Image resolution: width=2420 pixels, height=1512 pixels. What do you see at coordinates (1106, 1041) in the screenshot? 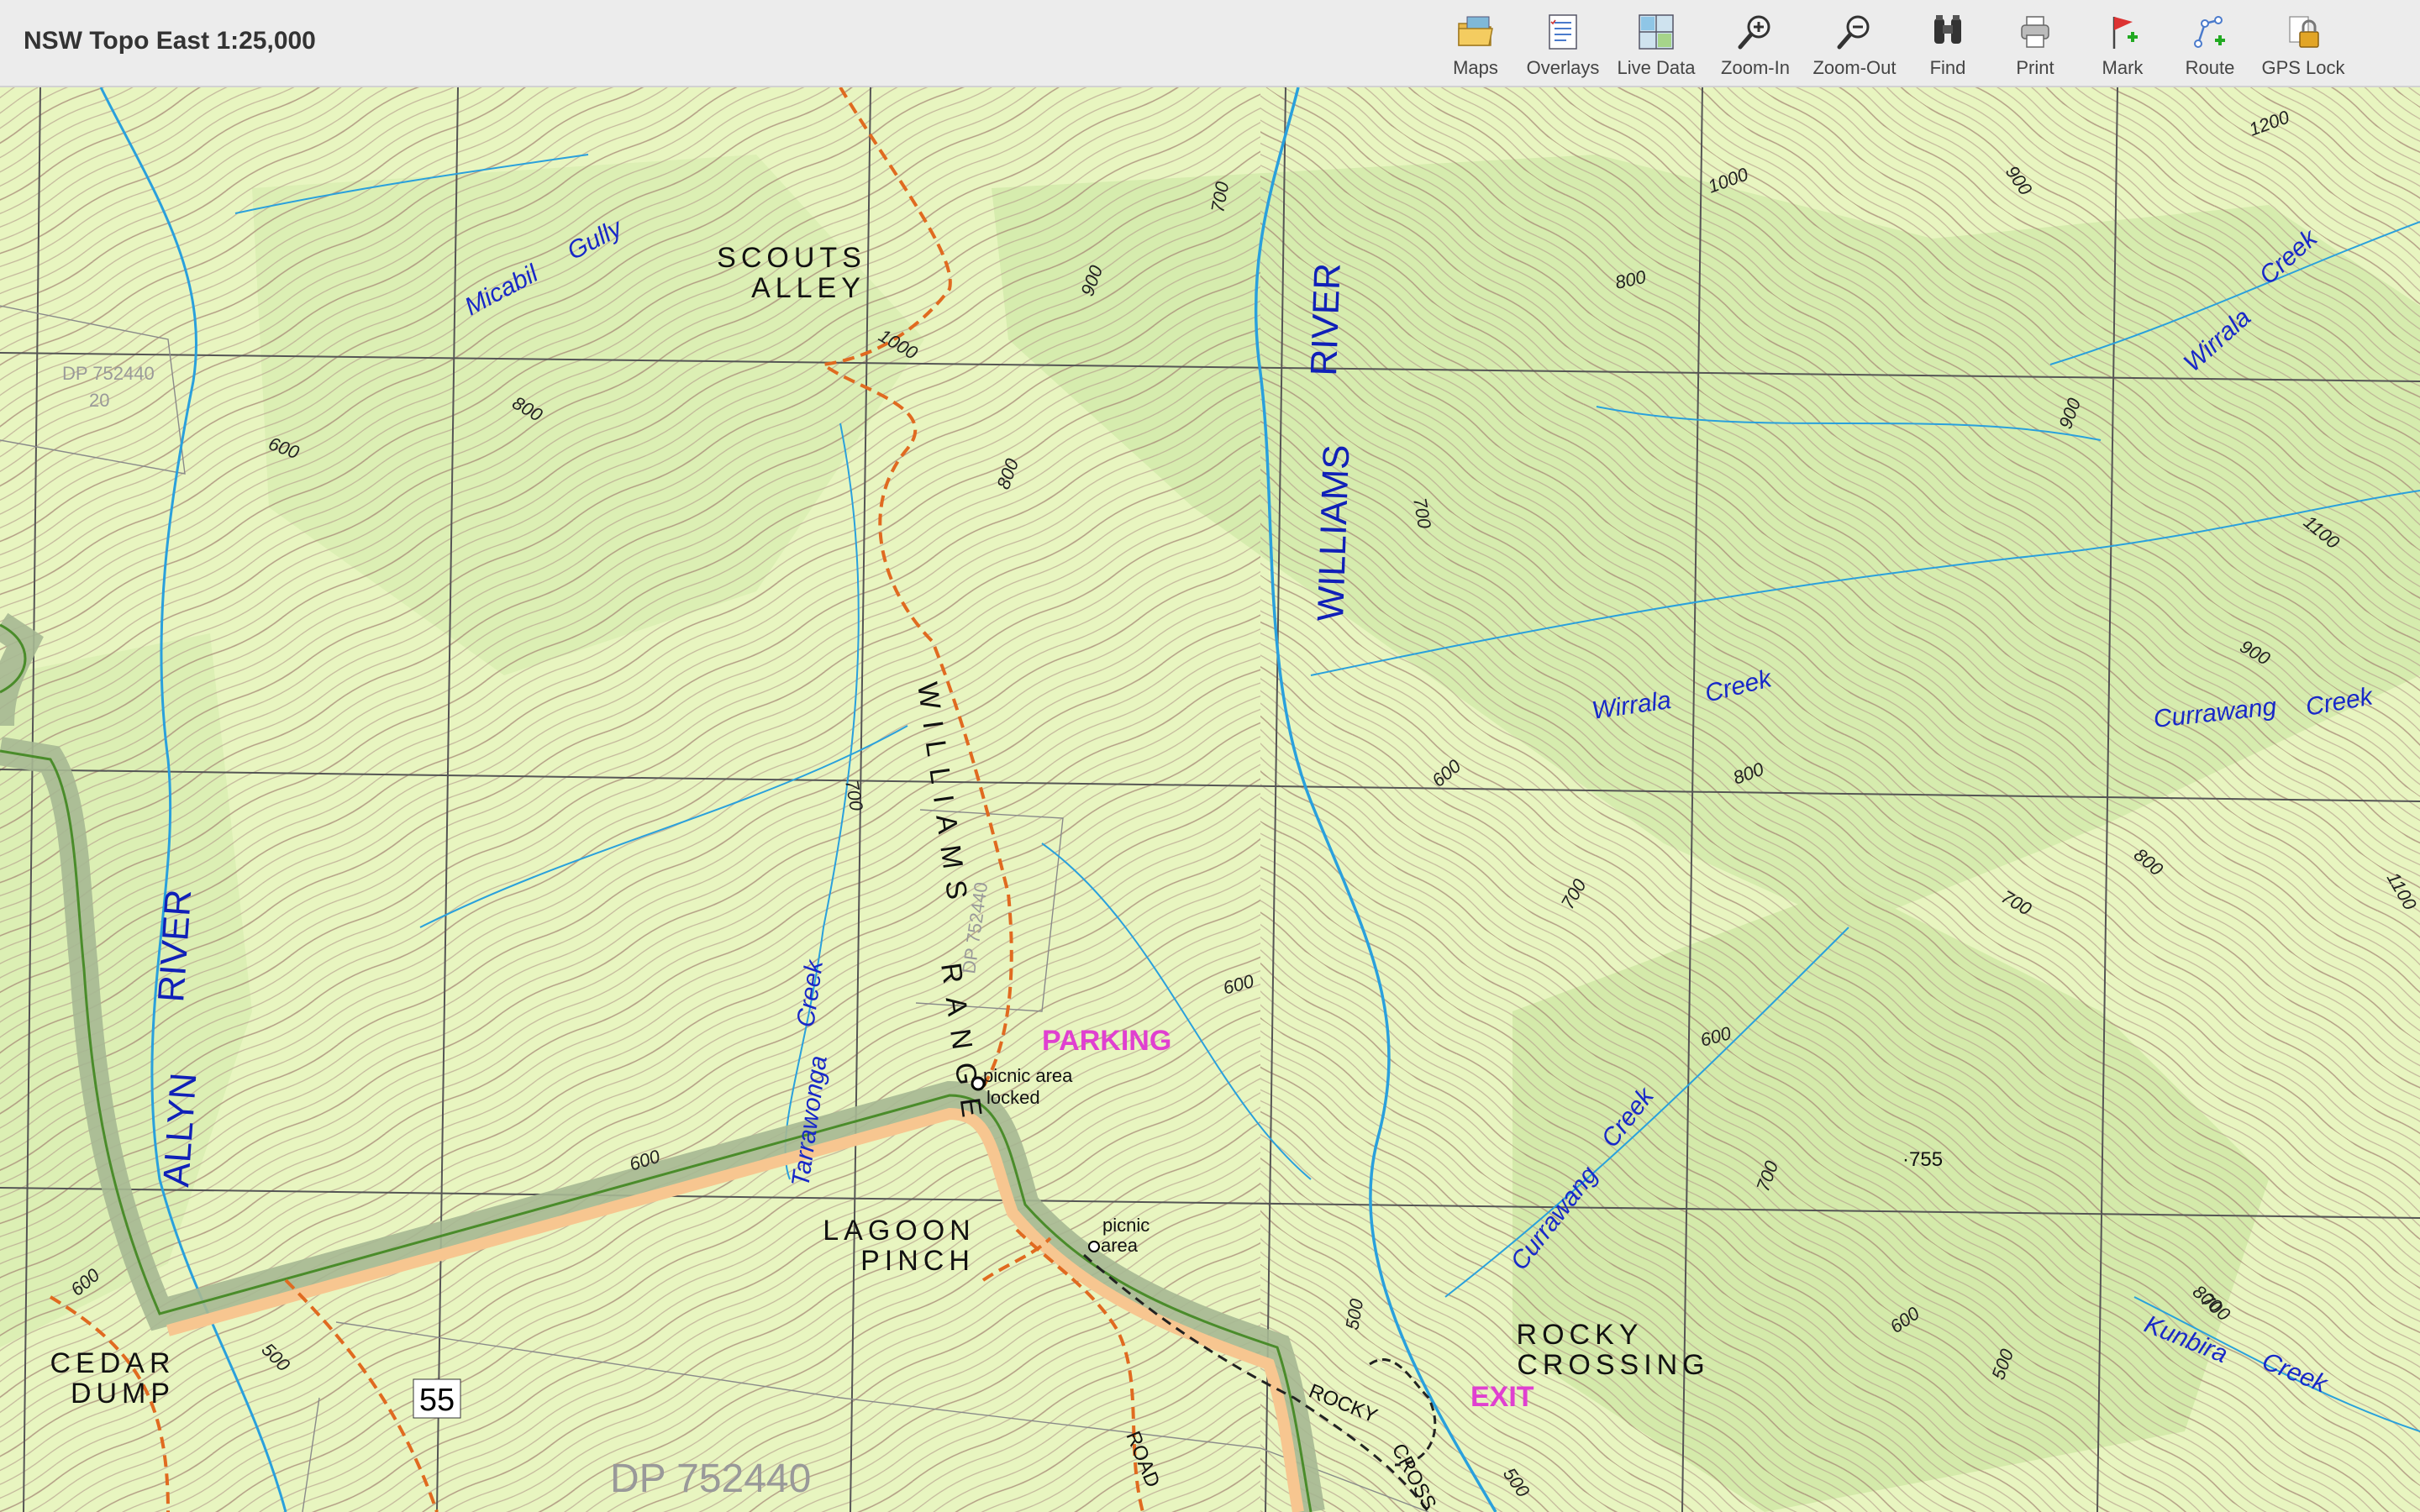
I see `parking-label: PARKING` at bounding box center [1106, 1041].